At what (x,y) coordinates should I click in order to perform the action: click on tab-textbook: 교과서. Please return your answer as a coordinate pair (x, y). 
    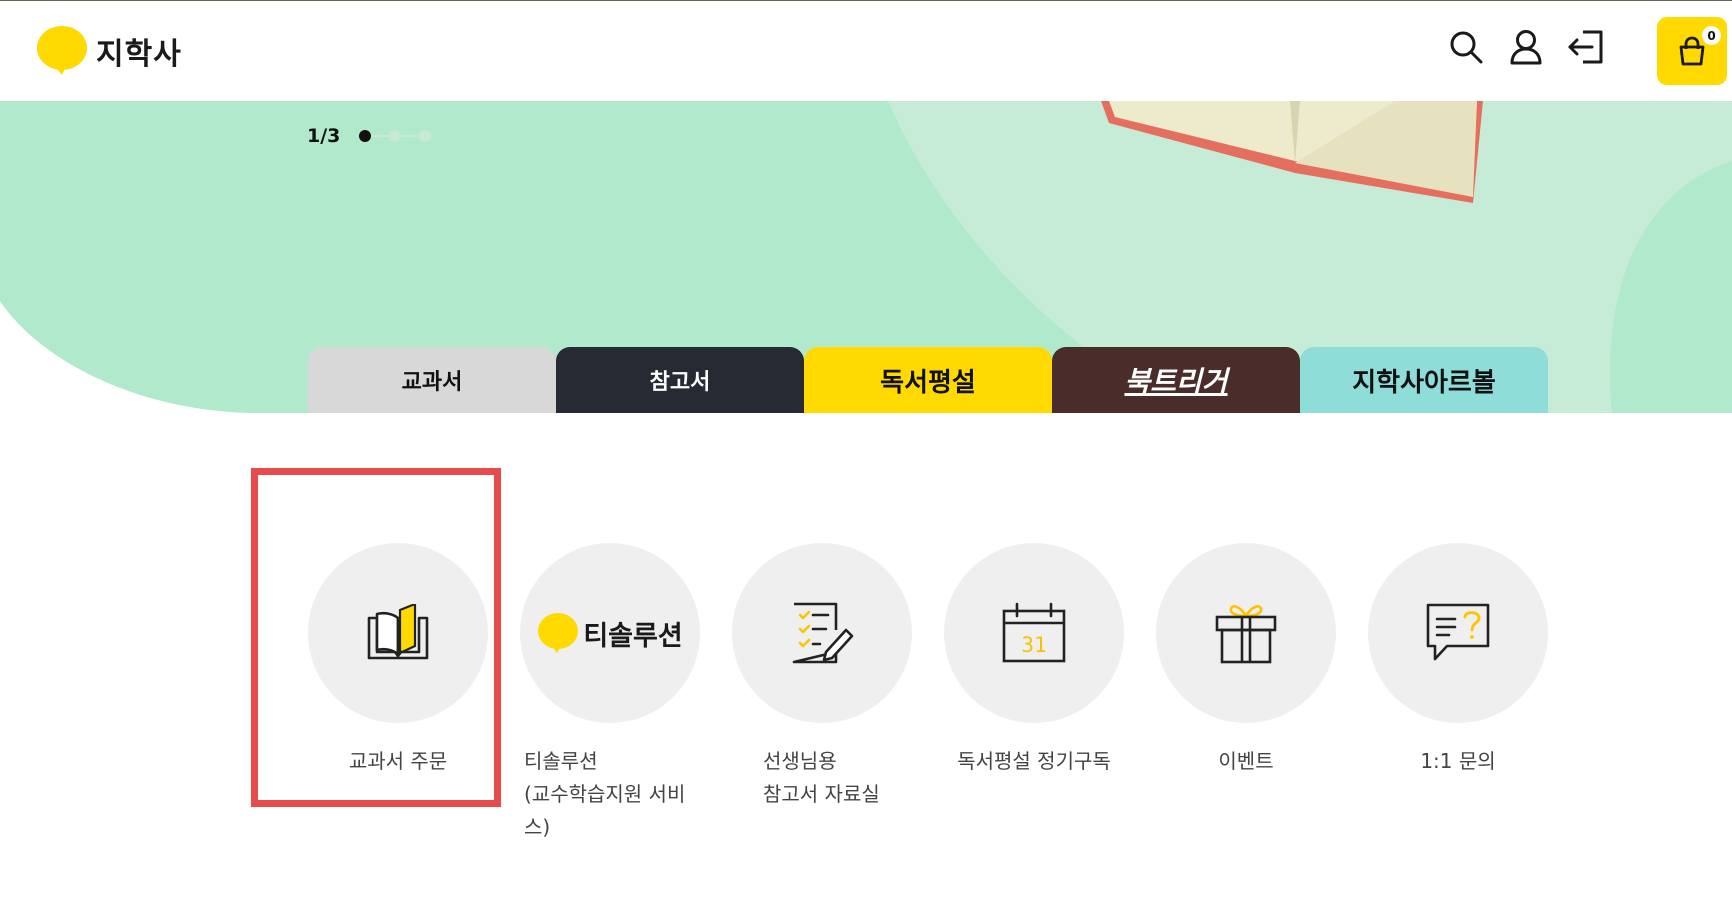
    Looking at the image, I should click on (432, 380).